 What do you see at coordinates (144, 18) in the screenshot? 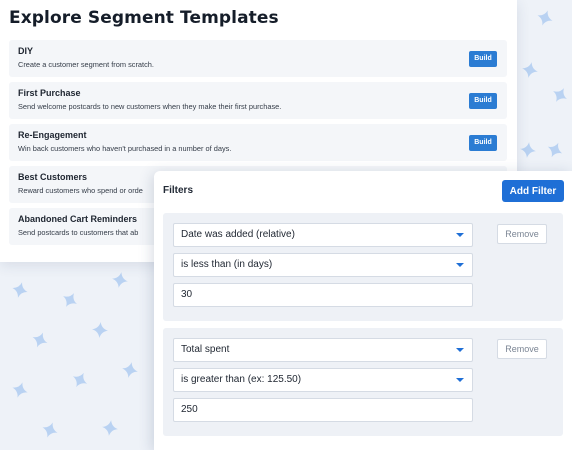
I see `templates-title: Explore Segment Templates` at bounding box center [144, 18].